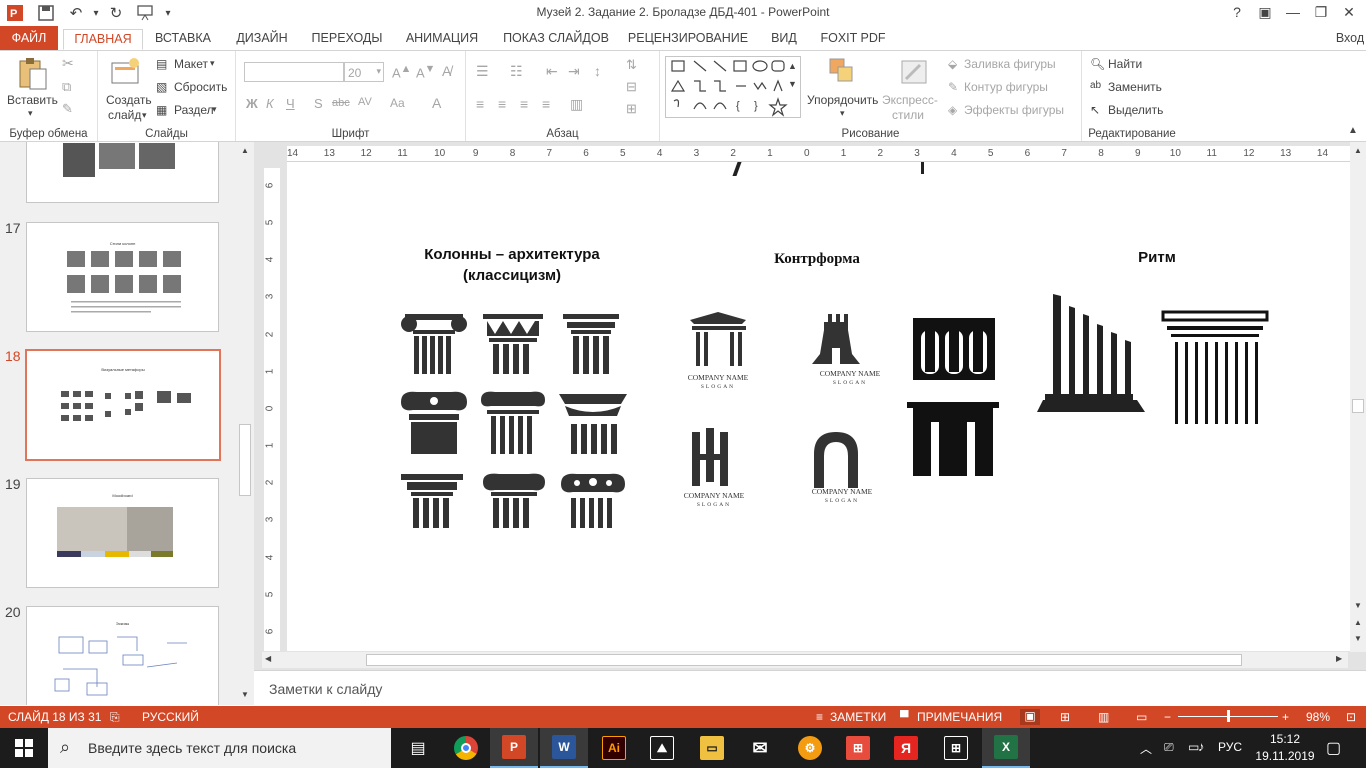 Image resolution: width=1366 pixels, height=768 pixels. I want to click on ribbon-display-icon: ▣, so click(1265, 12).